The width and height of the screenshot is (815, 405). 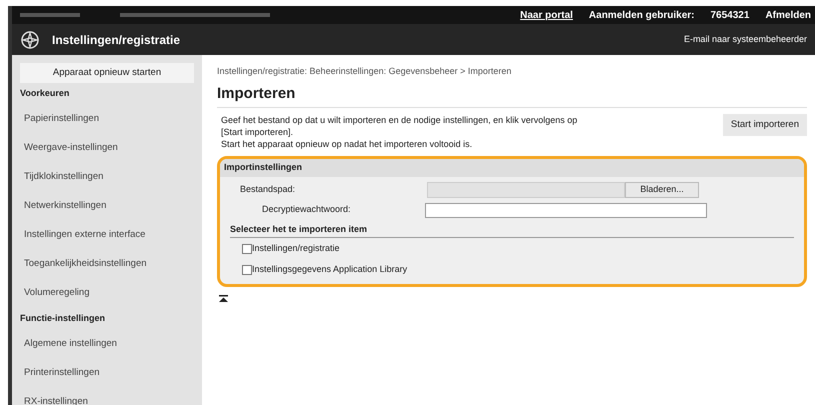 What do you see at coordinates (526, 190) in the screenshot?
I see `file-path-field` at bounding box center [526, 190].